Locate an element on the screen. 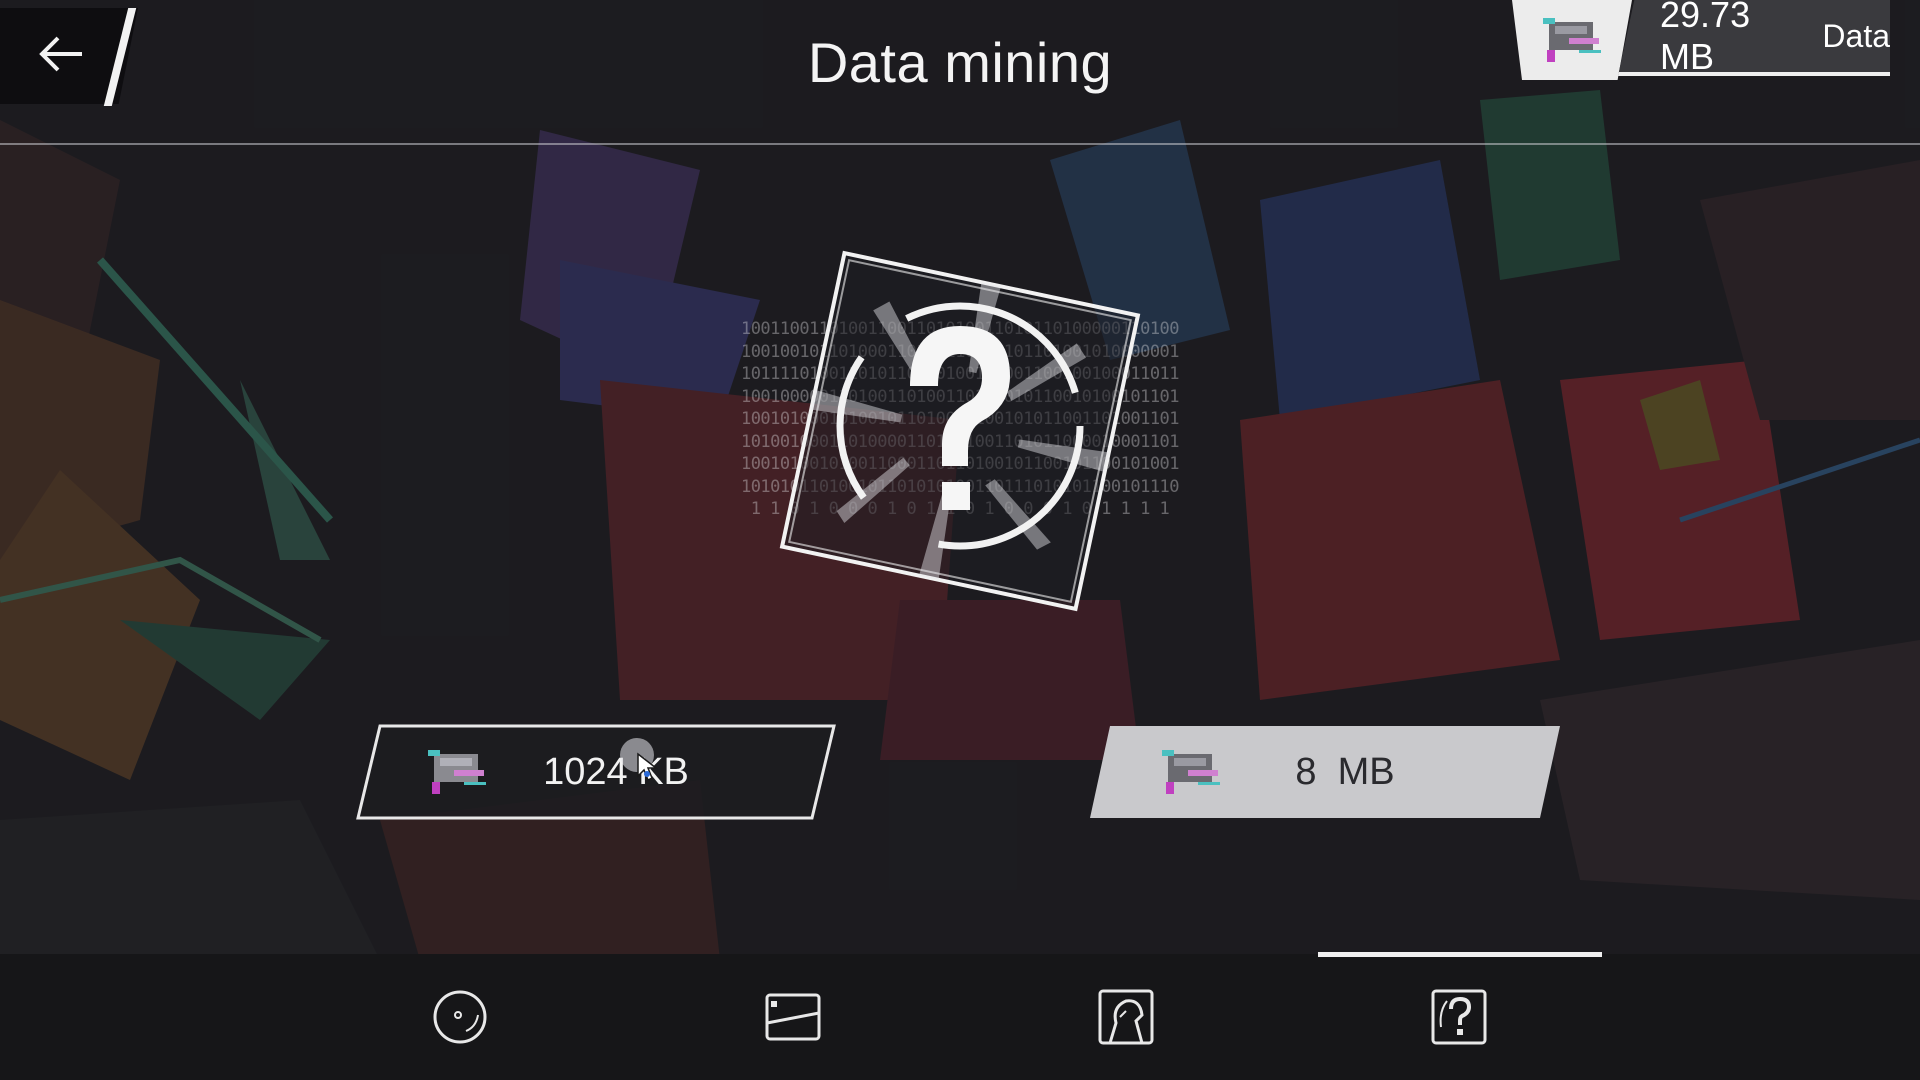  header-bar: Data mining 29.73 MB Data is located at coordinates (960, 72).